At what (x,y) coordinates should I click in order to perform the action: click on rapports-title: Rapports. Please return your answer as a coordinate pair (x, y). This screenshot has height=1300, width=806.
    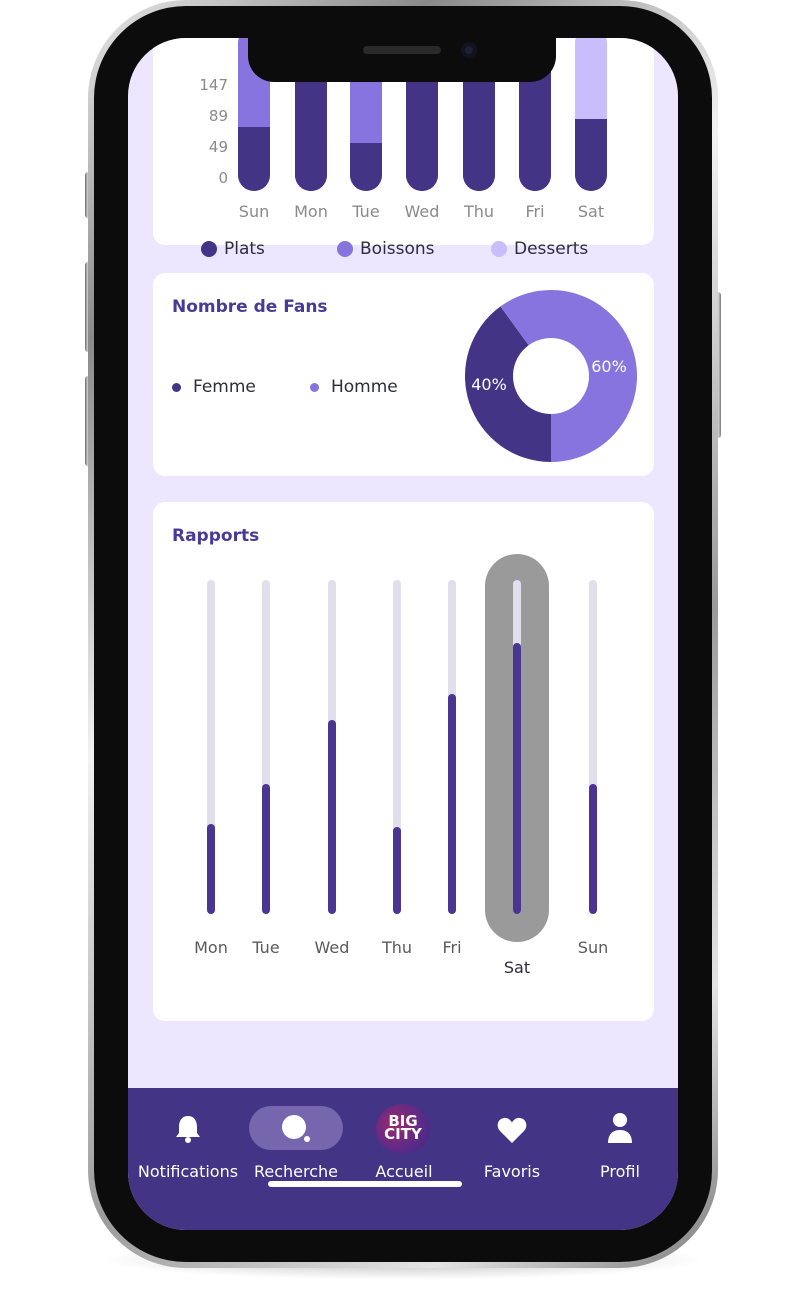
    Looking at the image, I should click on (216, 536).